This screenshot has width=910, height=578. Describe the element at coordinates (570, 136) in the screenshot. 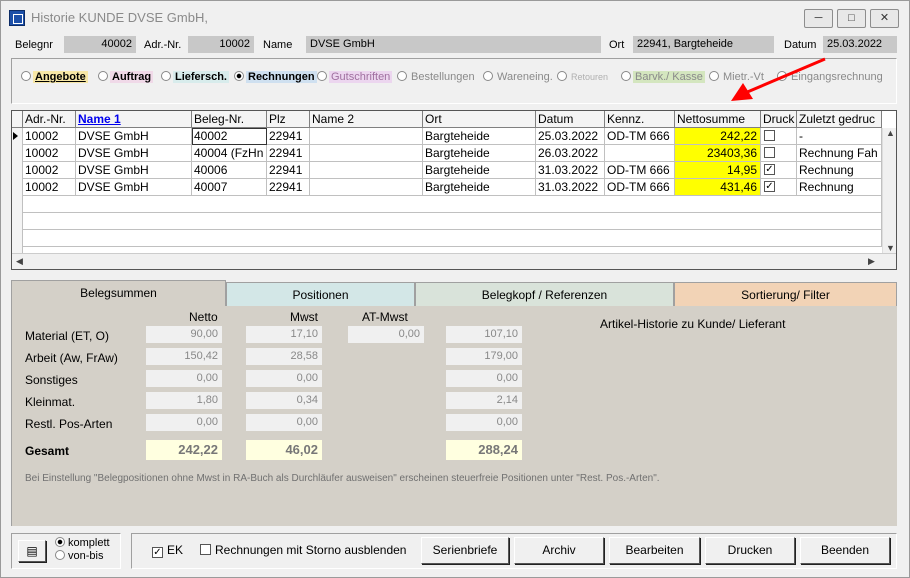

I see `cell-datum: 25.03.2022` at that location.